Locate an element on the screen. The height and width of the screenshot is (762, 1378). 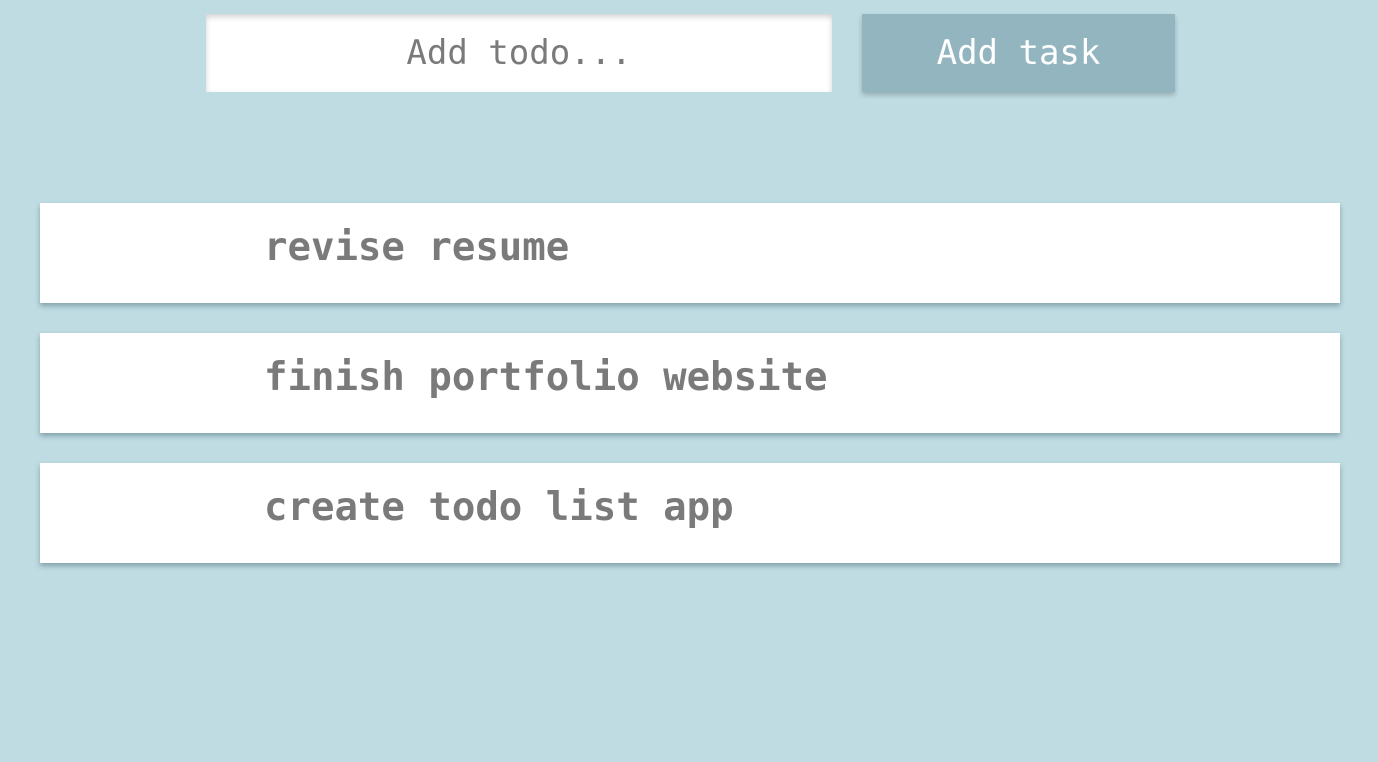
todo-item-text: revise resume is located at coordinates (417, 247).